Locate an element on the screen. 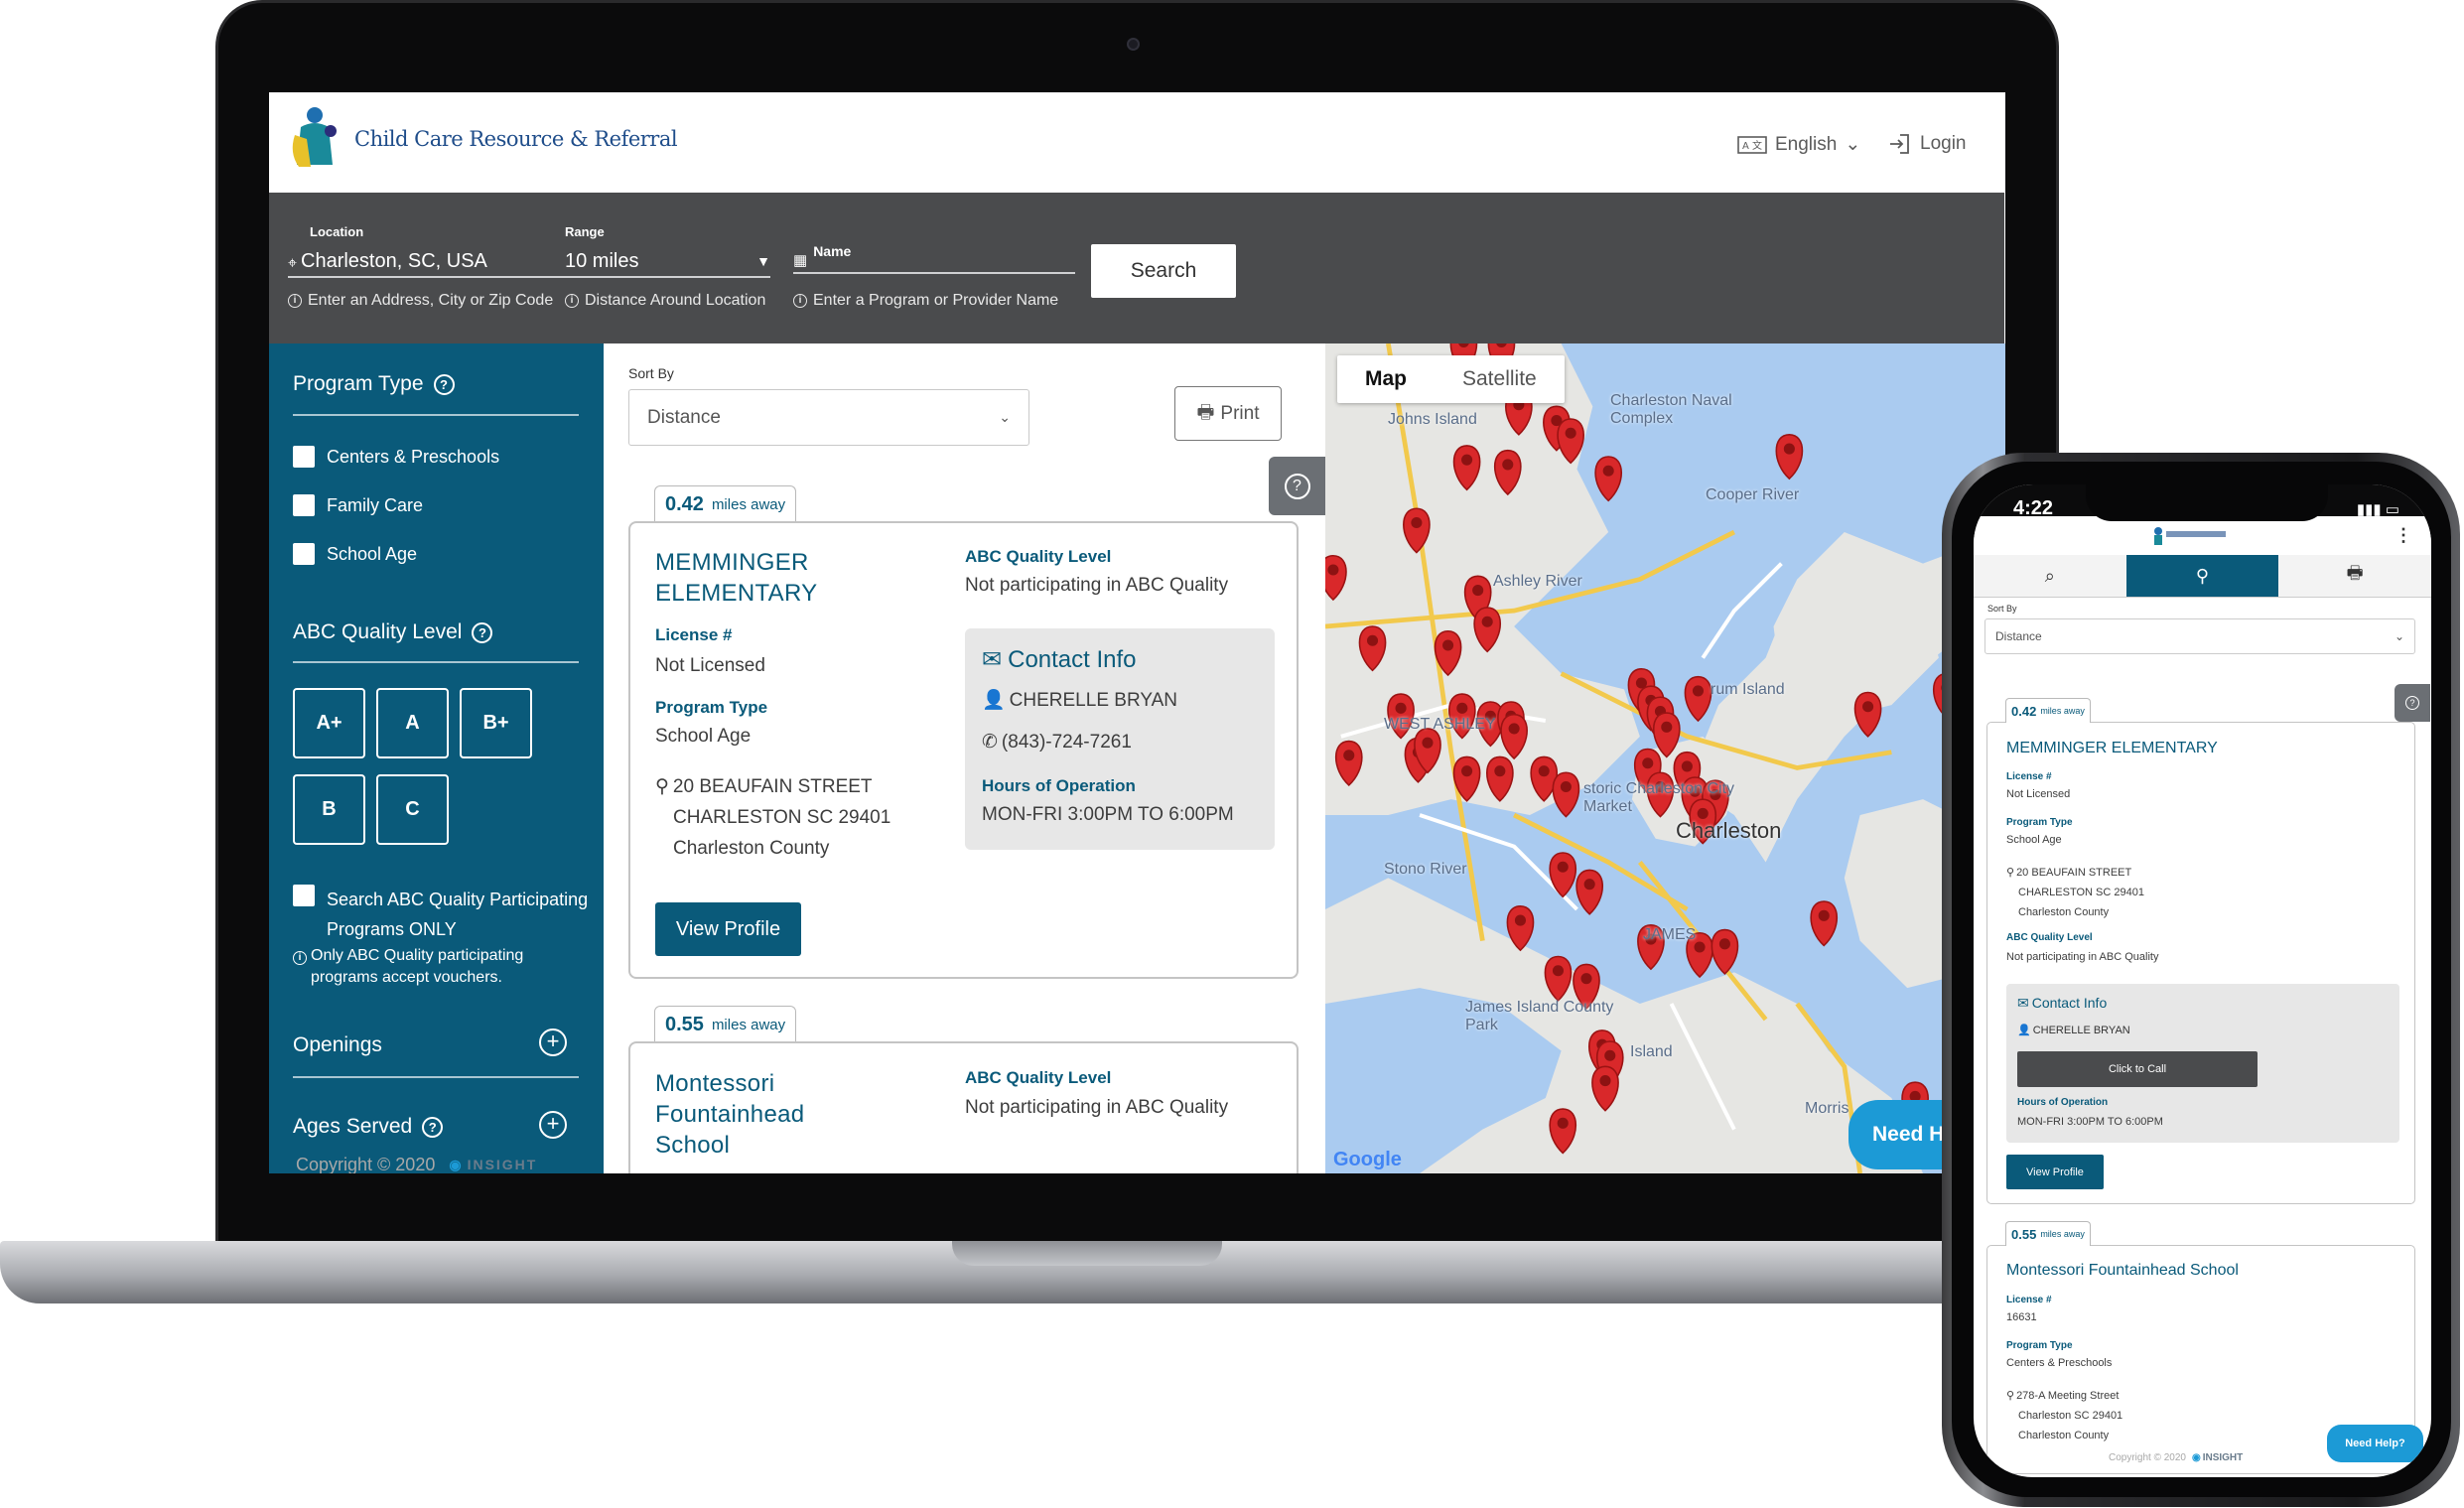 This screenshot has height=1508, width=2464. search-button-label: Search is located at coordinates (1163, 271).